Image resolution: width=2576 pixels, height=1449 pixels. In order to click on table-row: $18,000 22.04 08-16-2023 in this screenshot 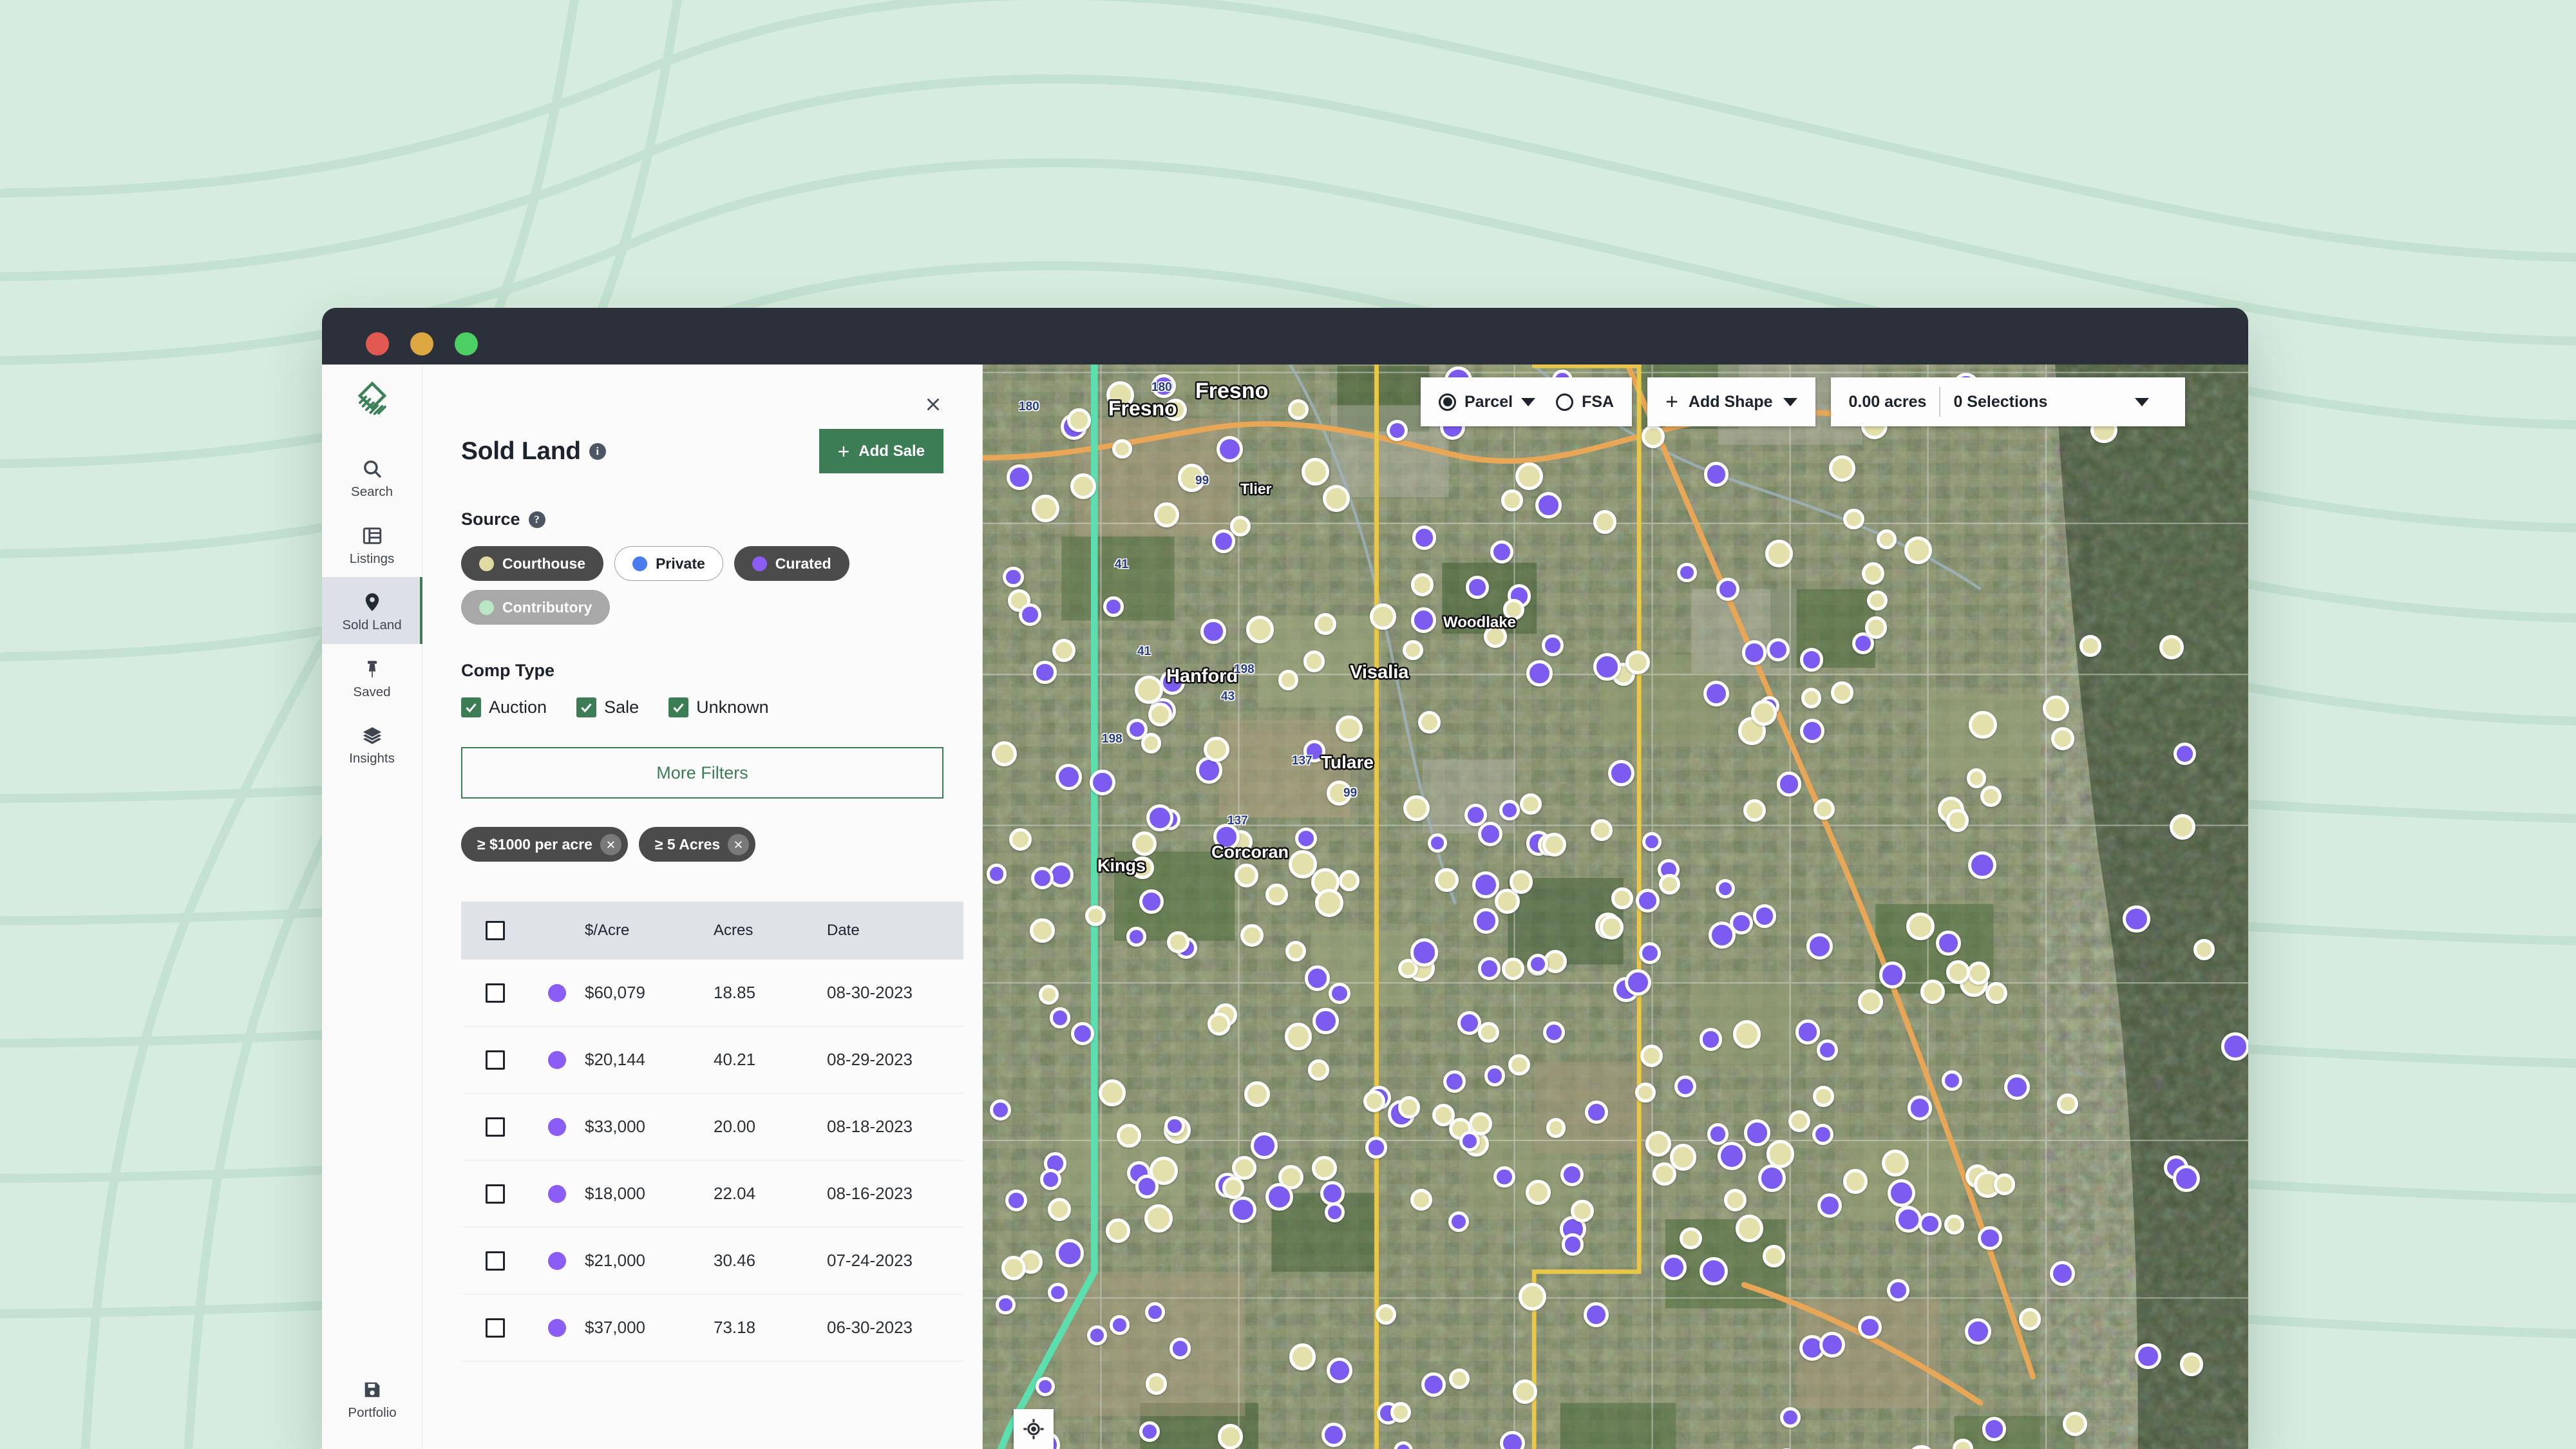, I will do `click(712, 1193)`.